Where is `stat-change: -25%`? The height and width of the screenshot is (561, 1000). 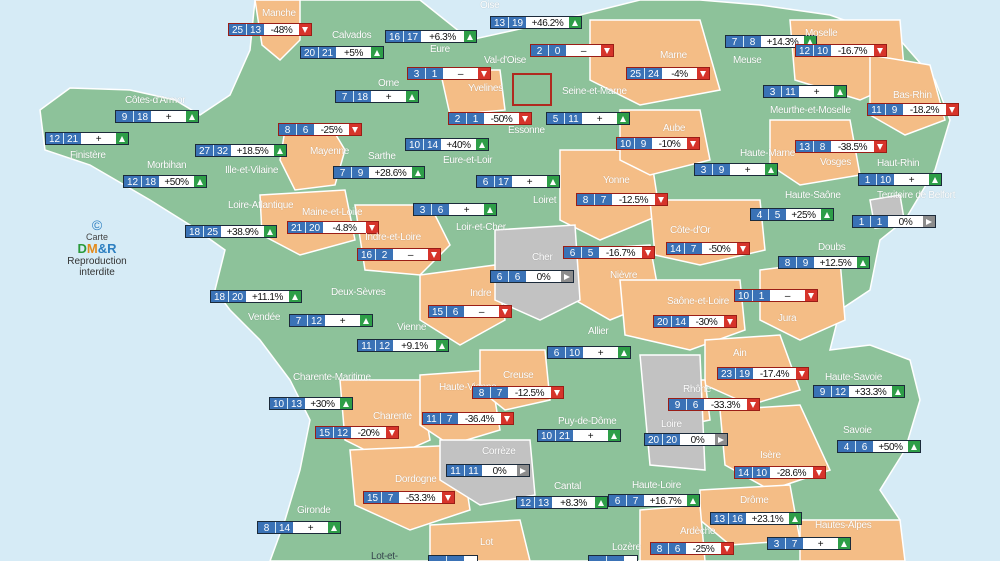
stat-change: -25% is located at coordinates (703, 549).